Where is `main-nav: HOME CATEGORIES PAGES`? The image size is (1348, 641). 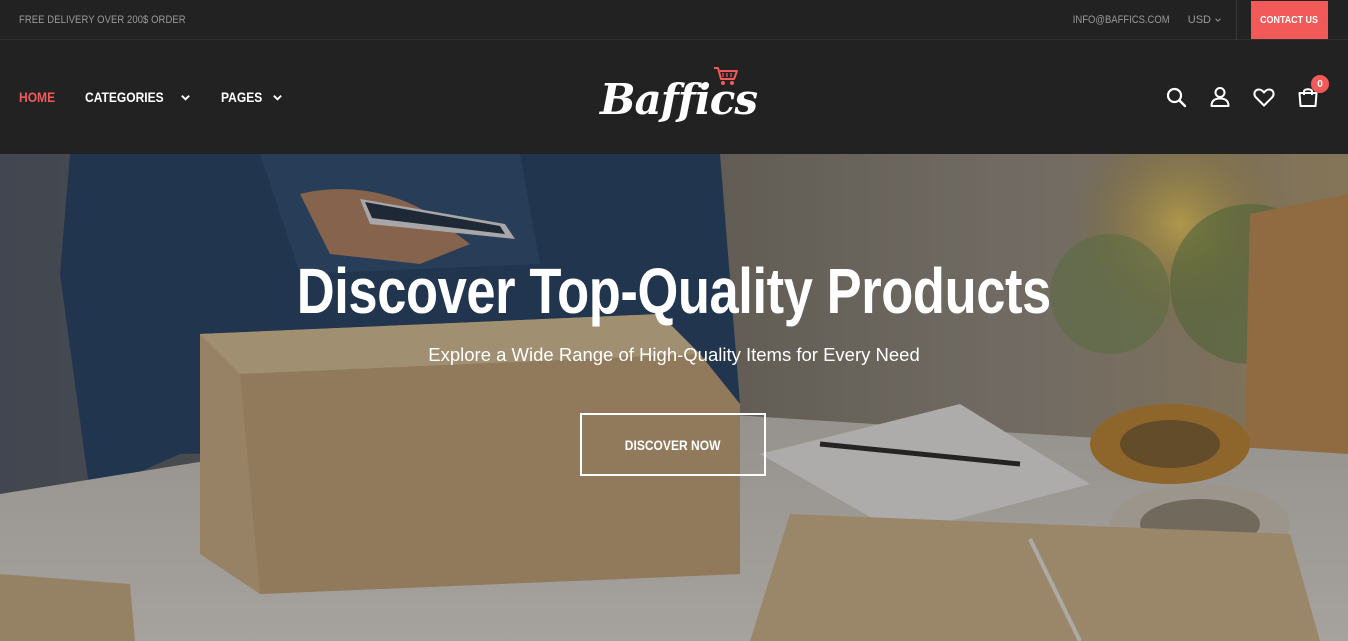 main-nav: HOME CATEGORIES PAGES is located at coordinates (151, 97).